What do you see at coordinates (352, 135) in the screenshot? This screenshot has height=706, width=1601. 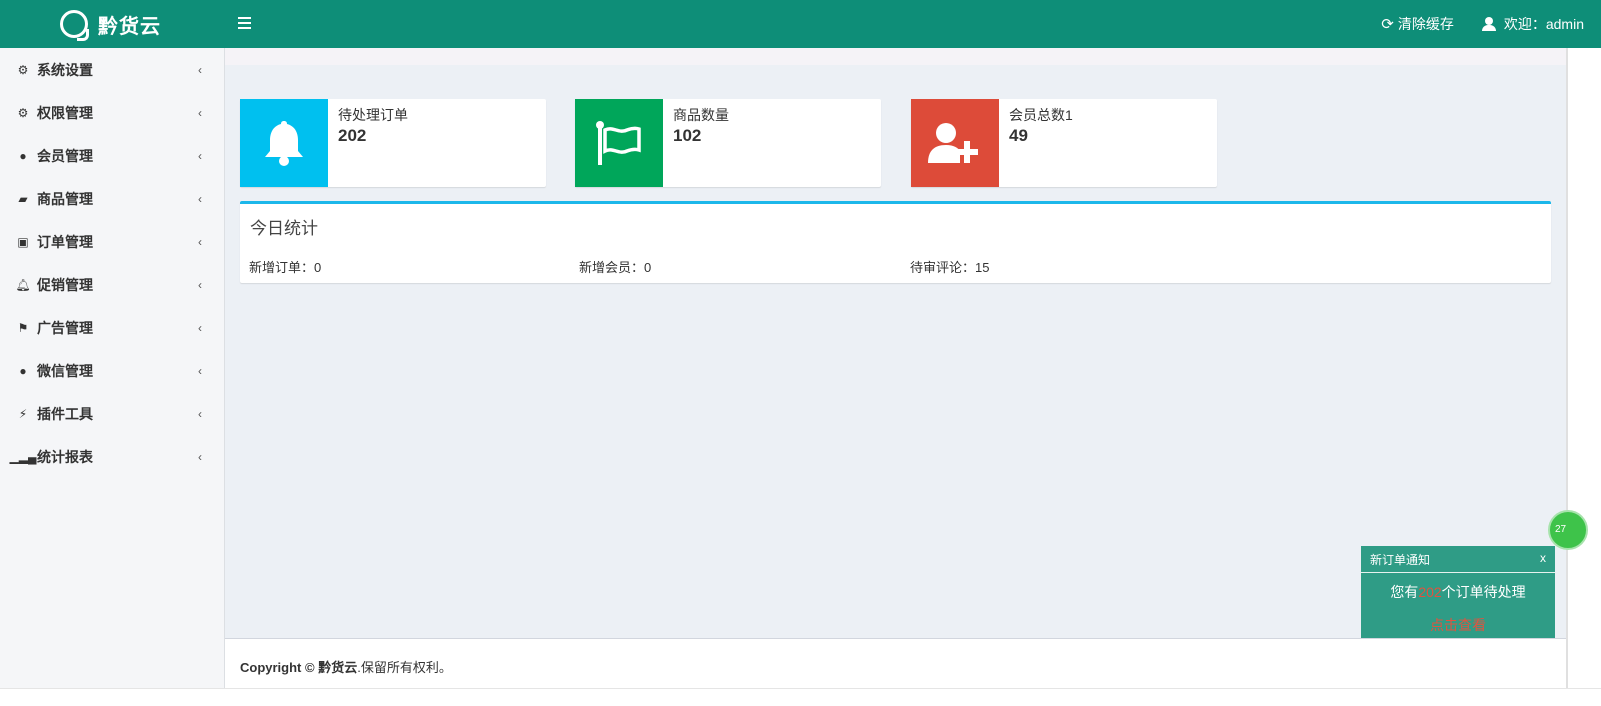 I see `info-box-value: 202` at bounding box center [352, 135].